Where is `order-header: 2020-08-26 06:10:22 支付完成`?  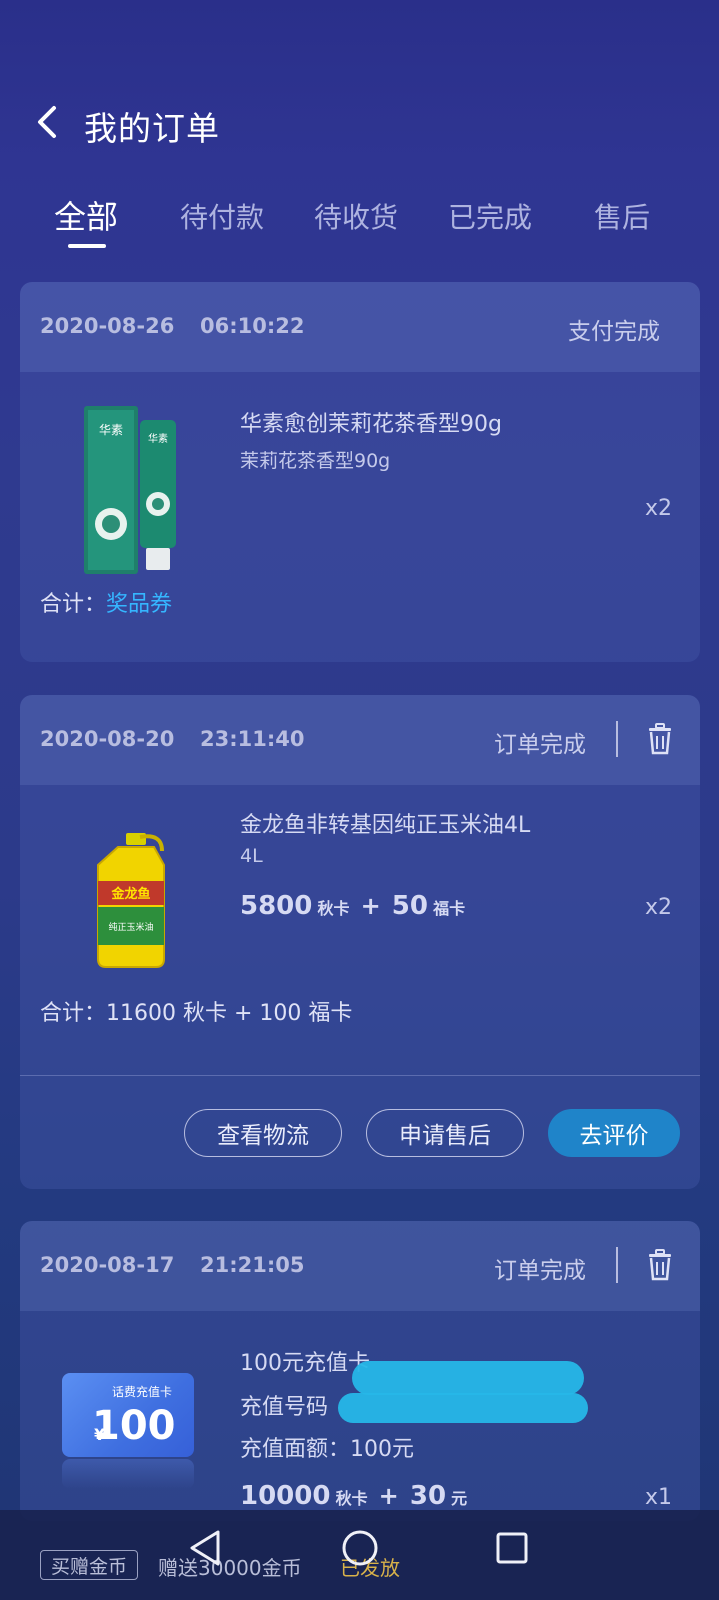 order-header: 2020-08-26 06:10:22 支付完成 is located at coordinates (360, 327).